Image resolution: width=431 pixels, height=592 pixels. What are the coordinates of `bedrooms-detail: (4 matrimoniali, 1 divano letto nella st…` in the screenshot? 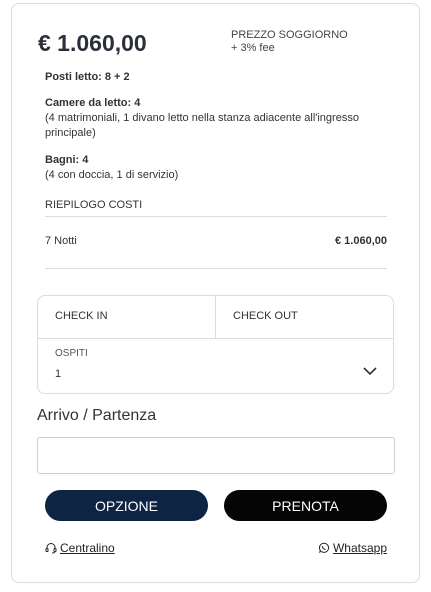 It's located at (202, 125).